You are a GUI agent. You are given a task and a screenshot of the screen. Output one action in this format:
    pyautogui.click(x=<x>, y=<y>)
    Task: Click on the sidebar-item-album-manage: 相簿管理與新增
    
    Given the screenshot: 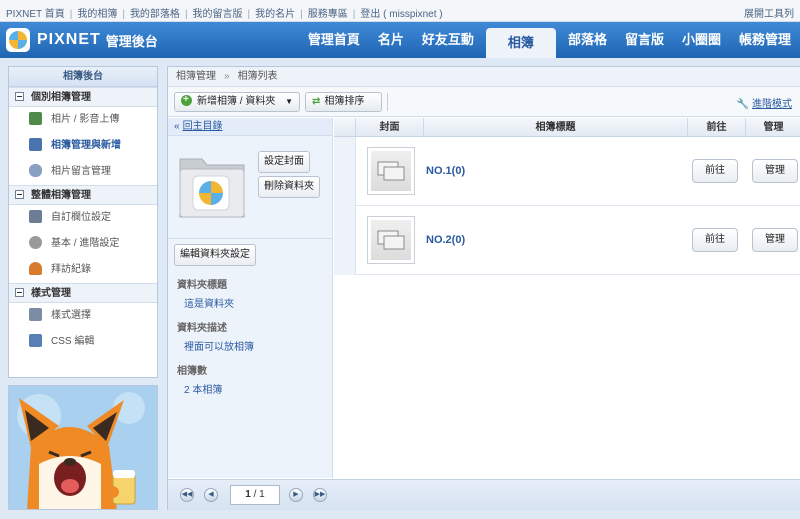 What is the action you would take?
    pyautogui.click(x=83, y=146)
    